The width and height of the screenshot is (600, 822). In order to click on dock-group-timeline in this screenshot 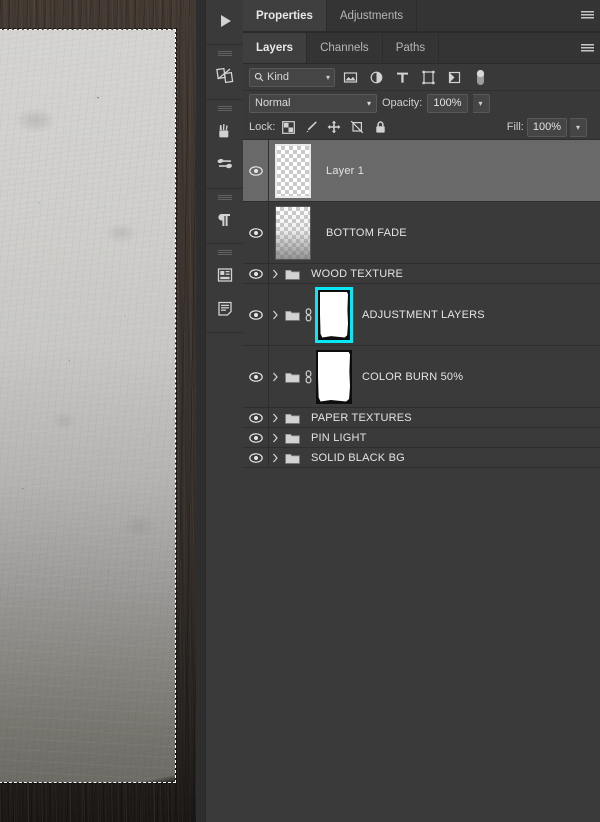, I will do `click(224, 22)`.